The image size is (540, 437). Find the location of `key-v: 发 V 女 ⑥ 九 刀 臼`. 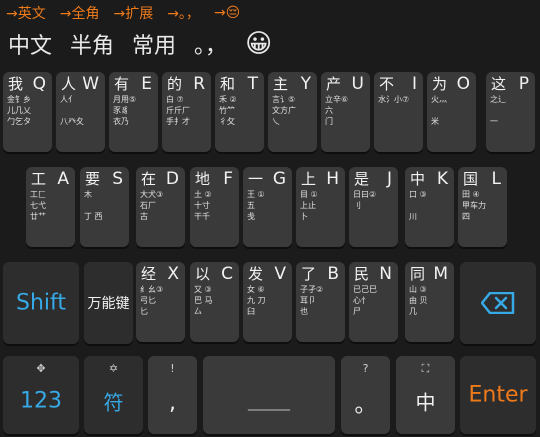

key-v: 发 V 女 ⑥ 九 刀 臼 is located at coordinates (267, 302).